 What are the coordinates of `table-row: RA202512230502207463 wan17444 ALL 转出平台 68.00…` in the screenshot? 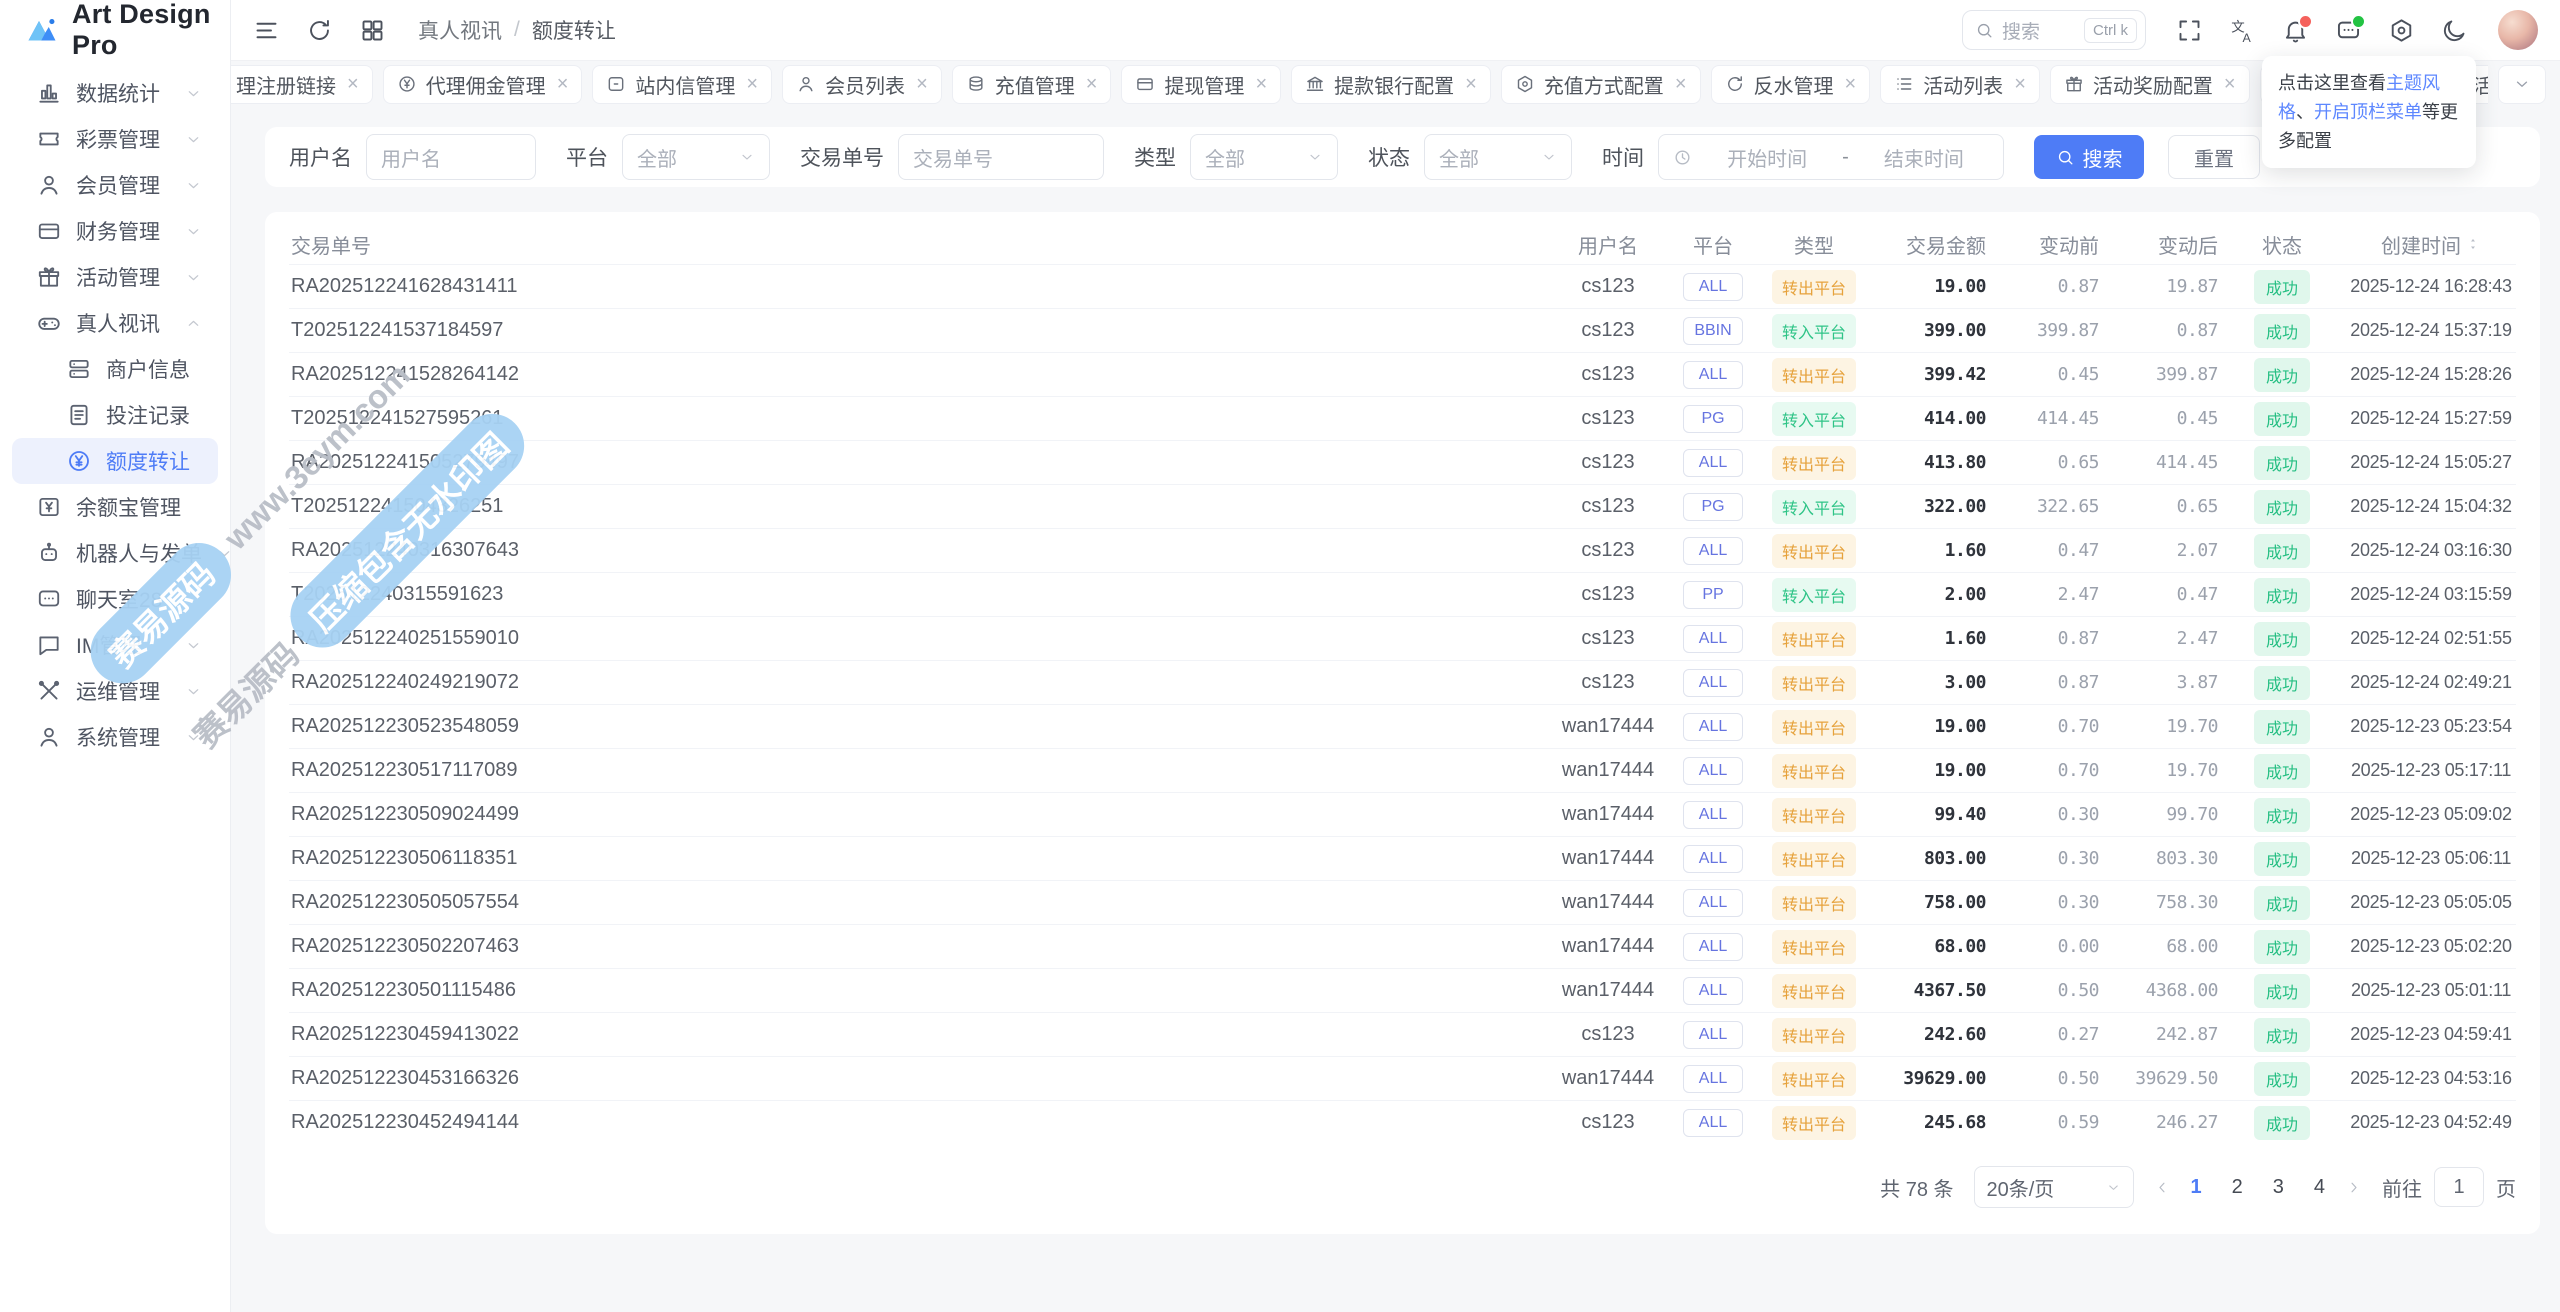 It's located at (1402, 946).